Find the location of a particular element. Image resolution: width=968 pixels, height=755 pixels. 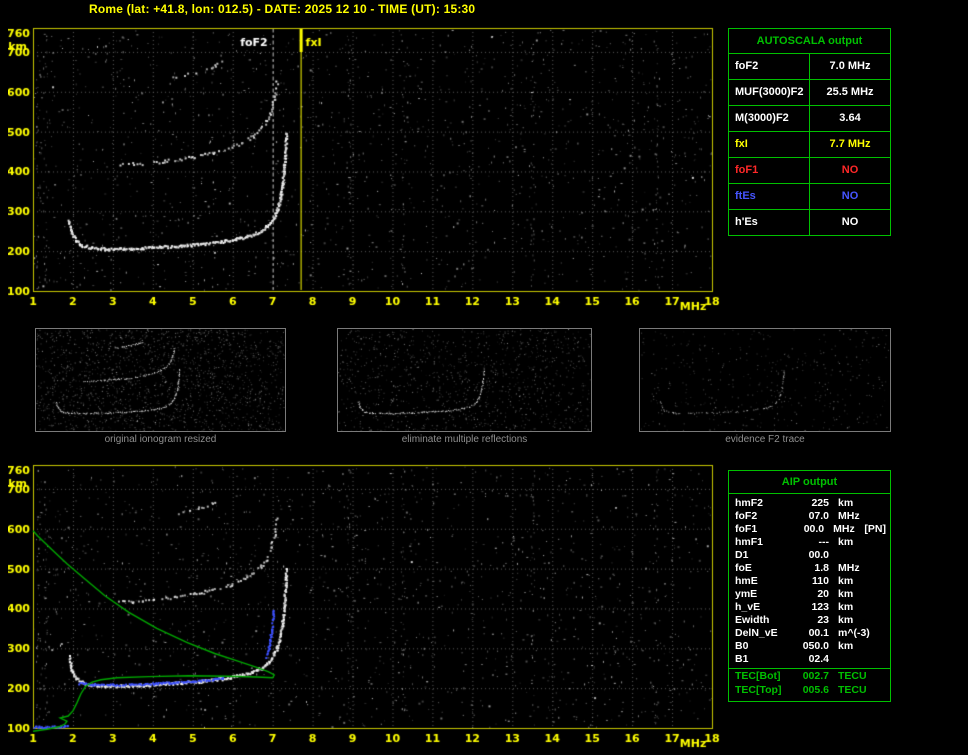

aip-row-hmE: hmE 110 km is located at coordinates (809, 581).